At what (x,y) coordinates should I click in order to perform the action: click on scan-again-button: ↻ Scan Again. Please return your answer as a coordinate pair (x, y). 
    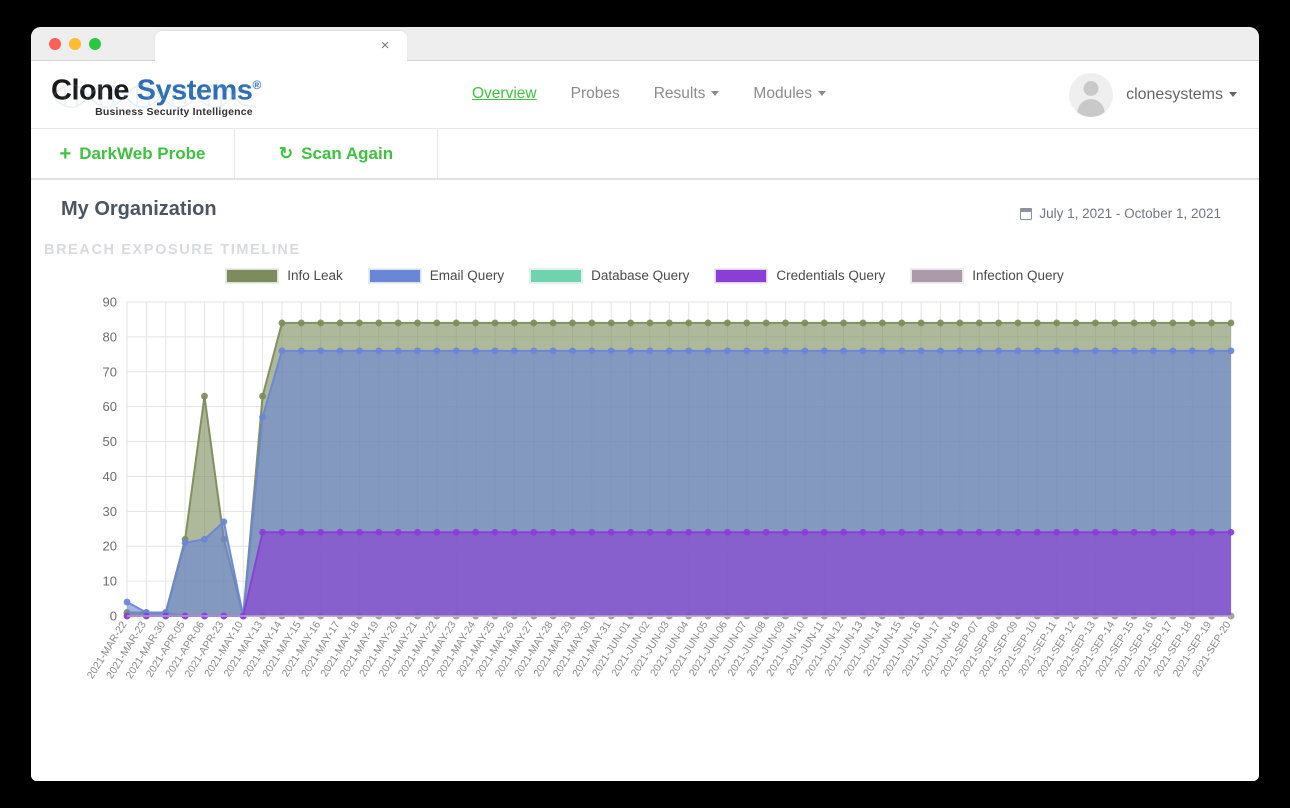
    Looking at the image, I should click on (336, 153).